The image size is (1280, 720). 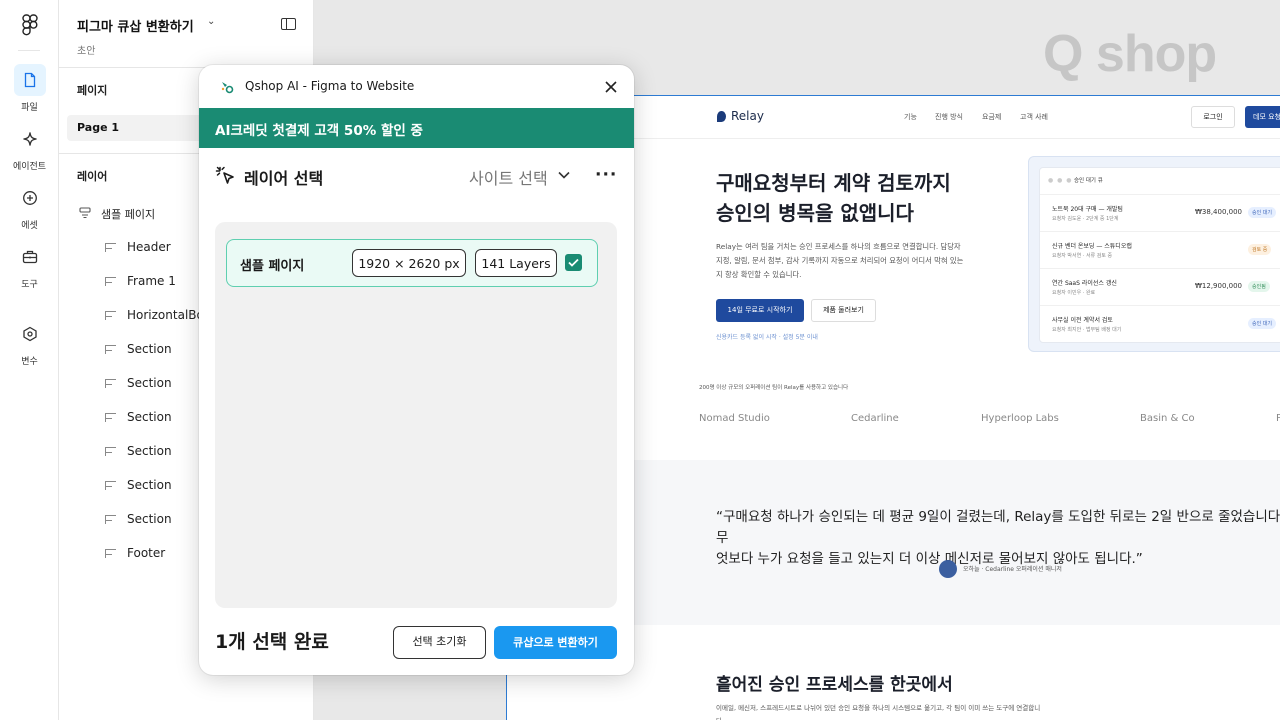 I want to click on site-nav-link: 요금제, so click(x=991, y=117).